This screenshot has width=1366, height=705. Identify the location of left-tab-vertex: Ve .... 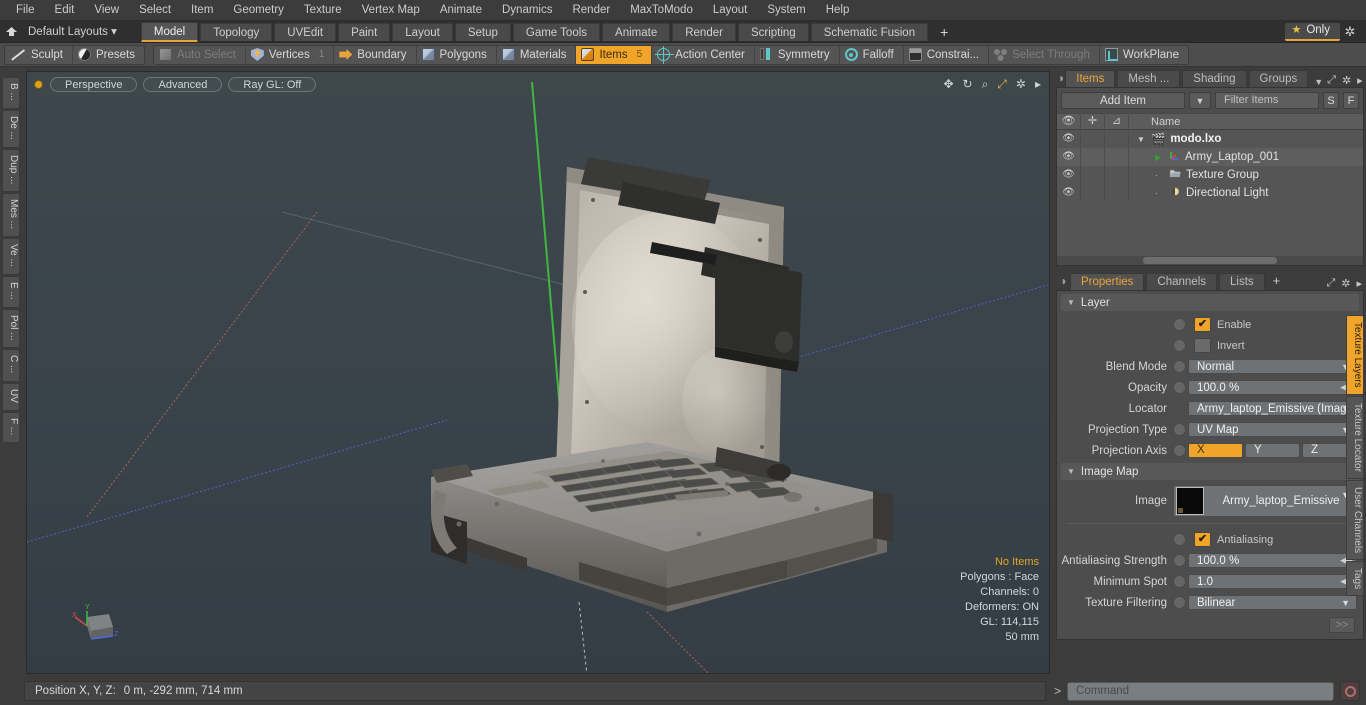
(11, 256).